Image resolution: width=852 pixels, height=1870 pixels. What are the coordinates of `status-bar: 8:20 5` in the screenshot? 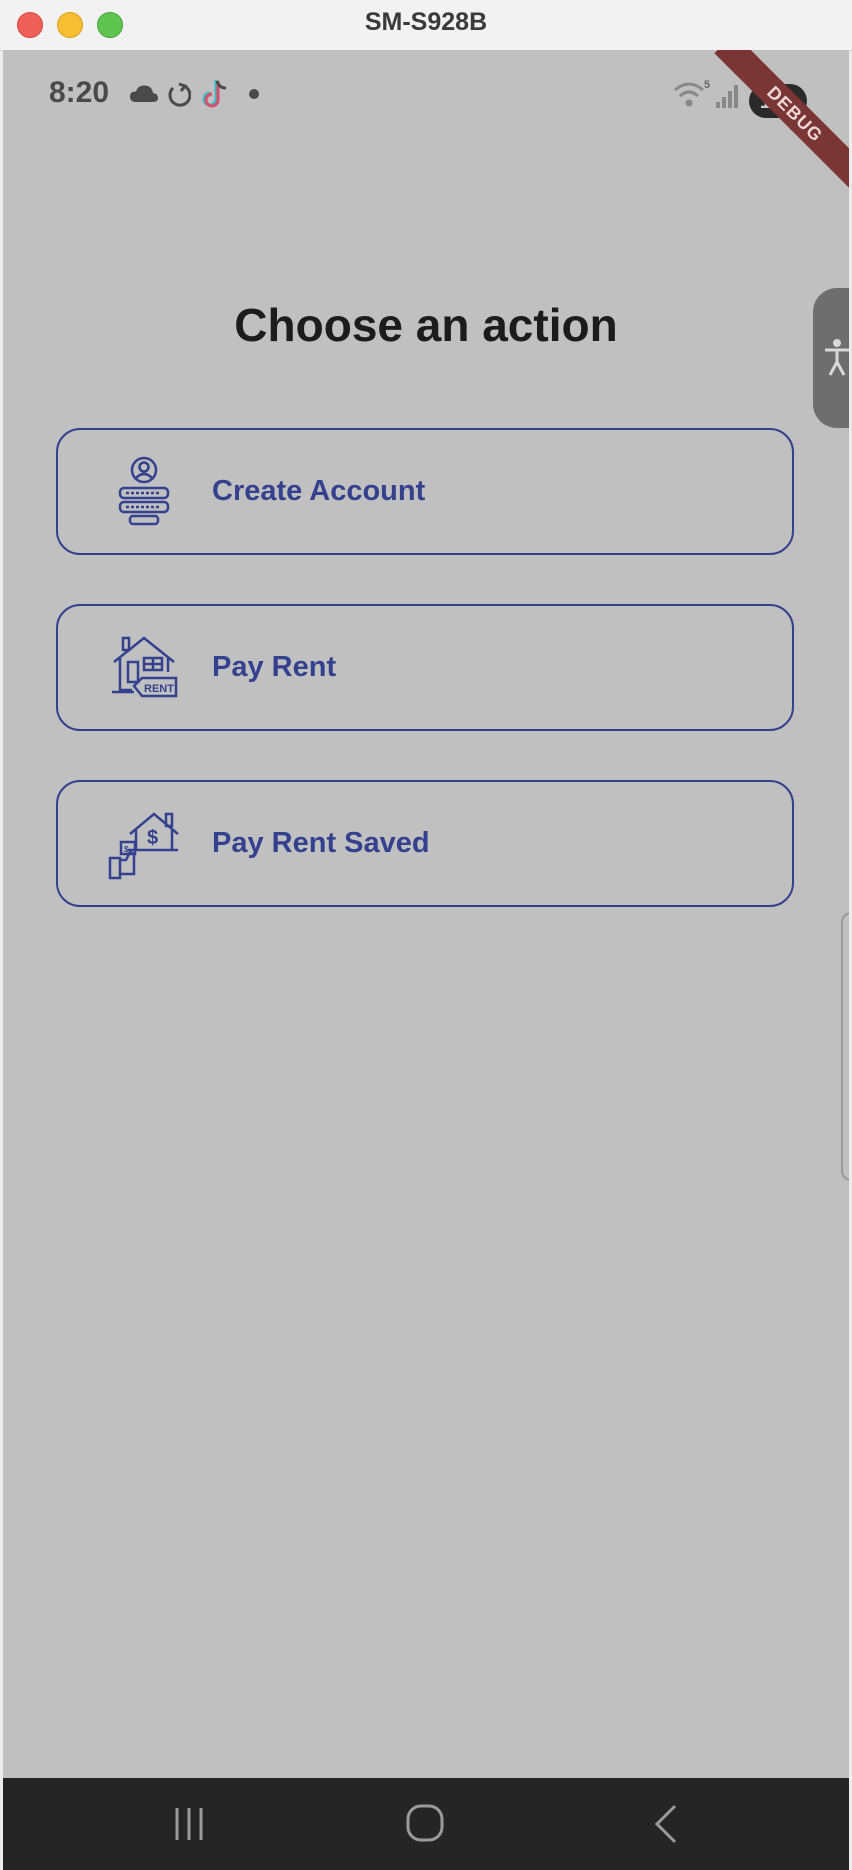 It's located at (426, 97).